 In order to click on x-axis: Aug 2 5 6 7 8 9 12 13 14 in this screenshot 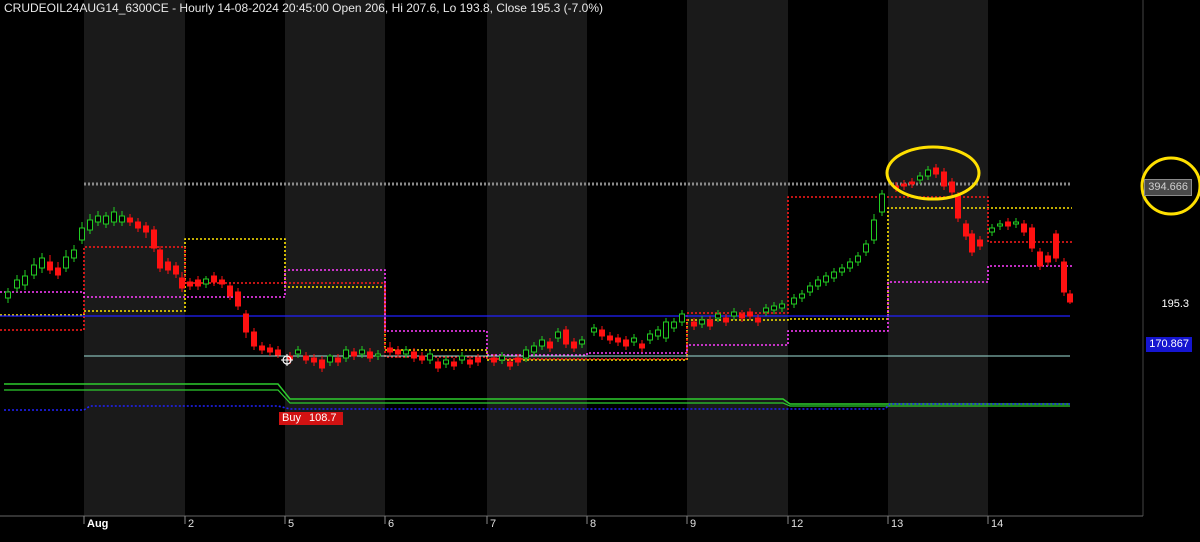, I will do `click(571, 522)`.